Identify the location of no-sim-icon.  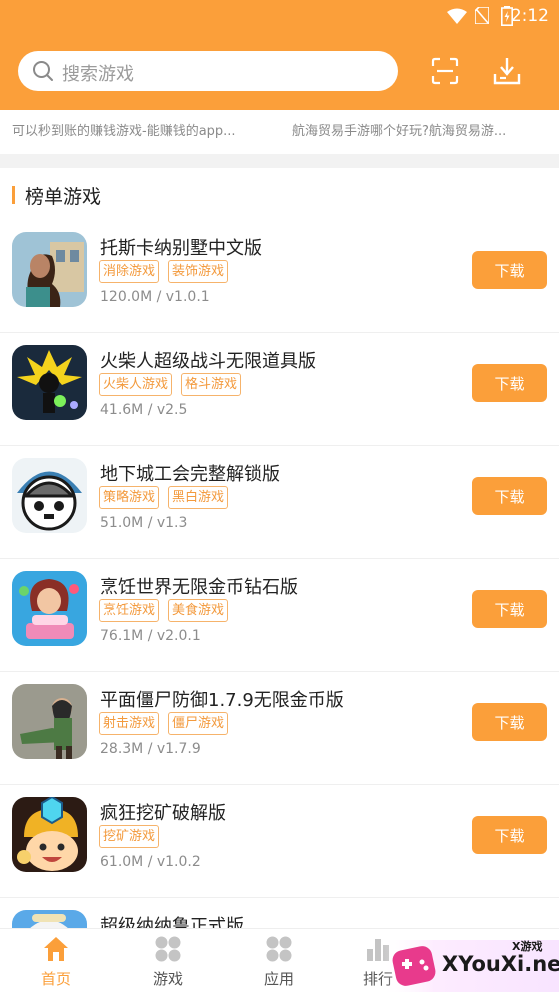
(482, 15).